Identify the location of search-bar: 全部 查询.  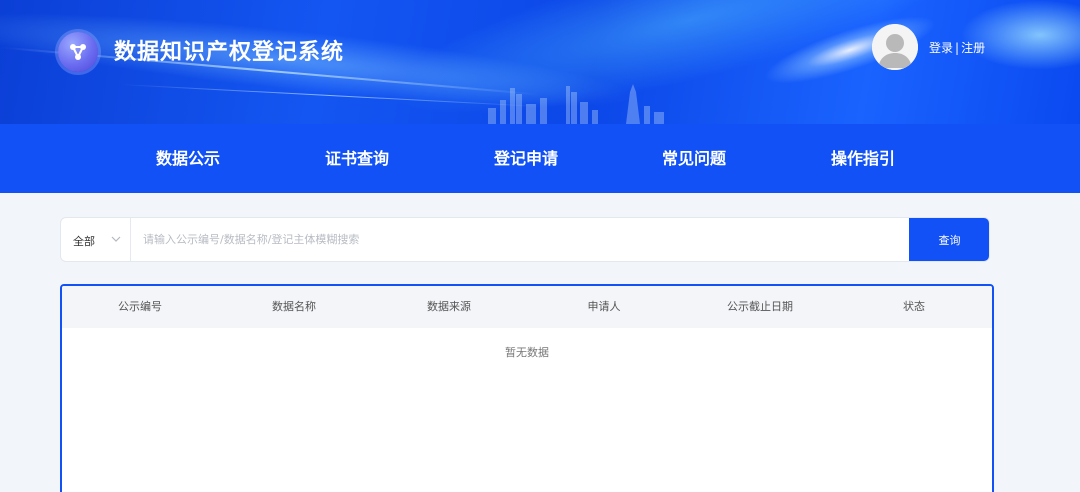
(525, 239).